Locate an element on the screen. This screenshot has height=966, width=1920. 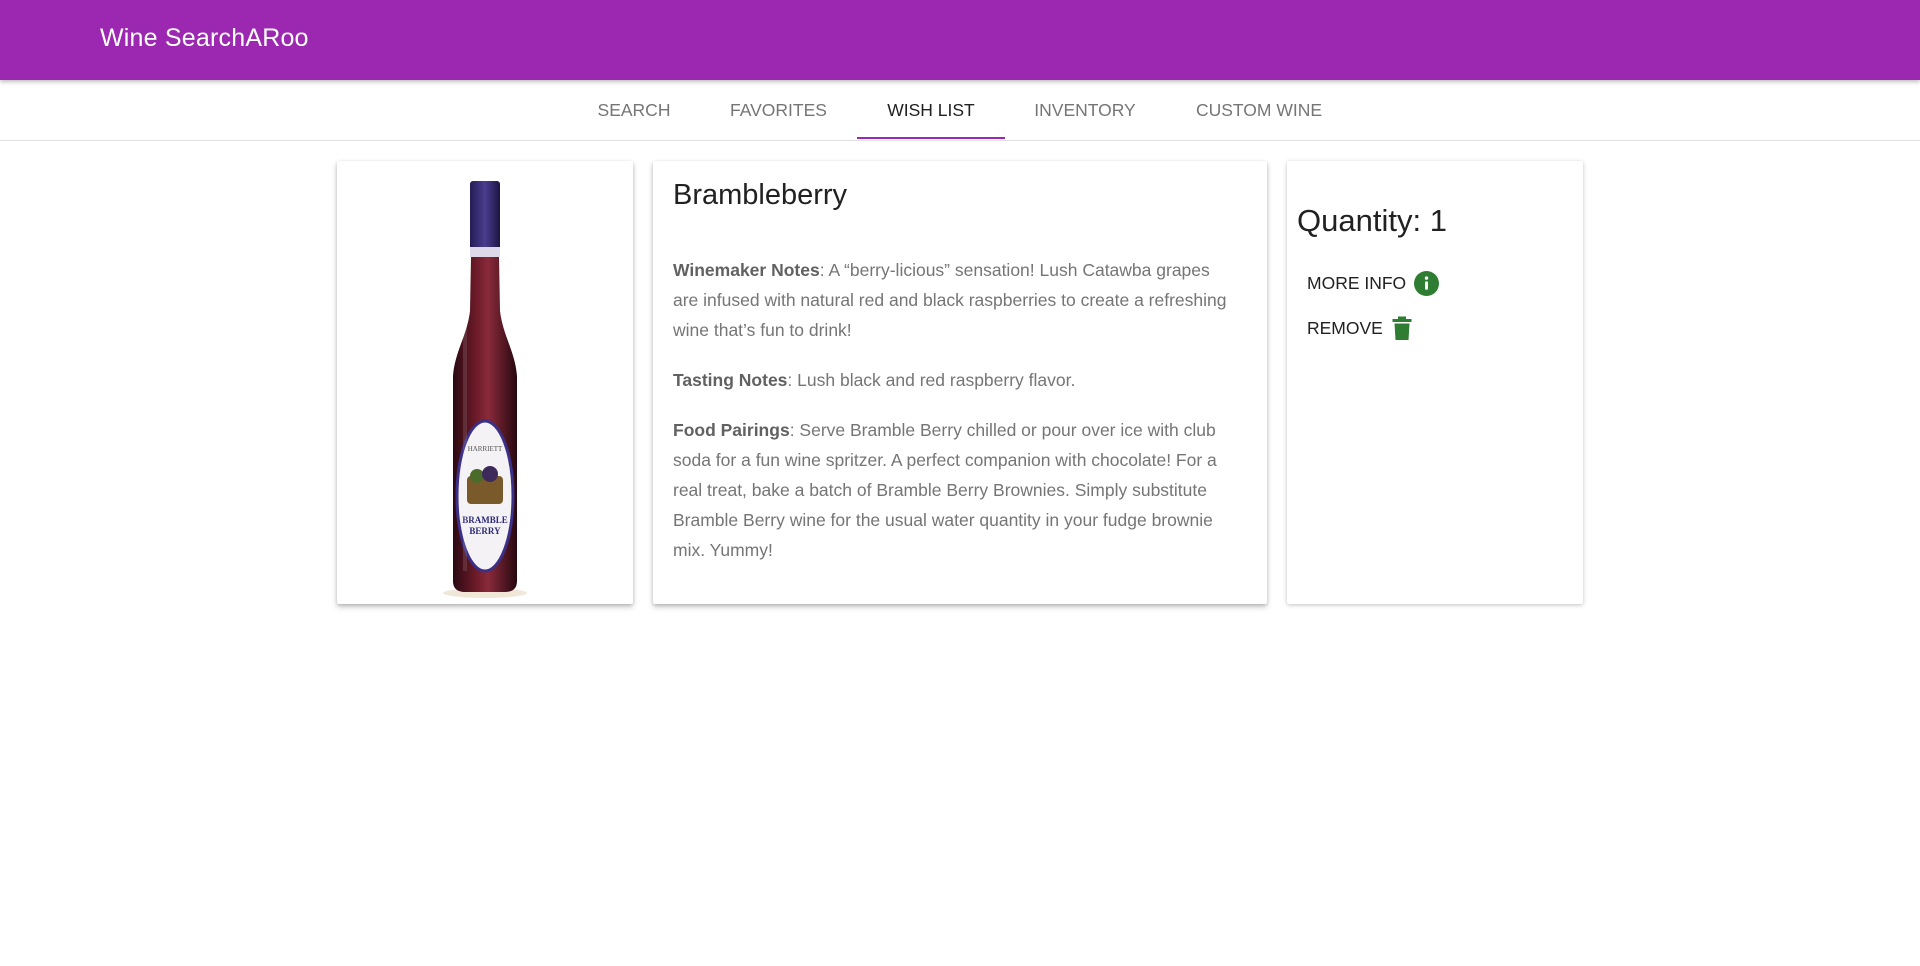
info-circle-icon is located at coordinates (1427, 283).